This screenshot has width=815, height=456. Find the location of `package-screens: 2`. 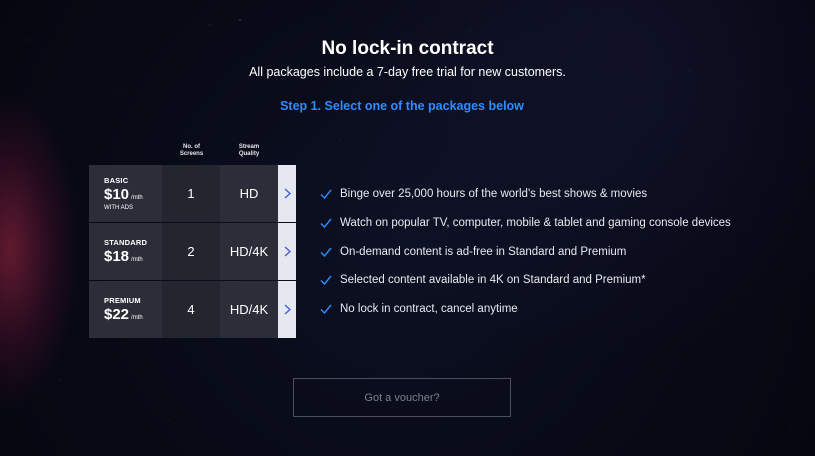

package-screens: 2 is located at coordinates (191, 251).